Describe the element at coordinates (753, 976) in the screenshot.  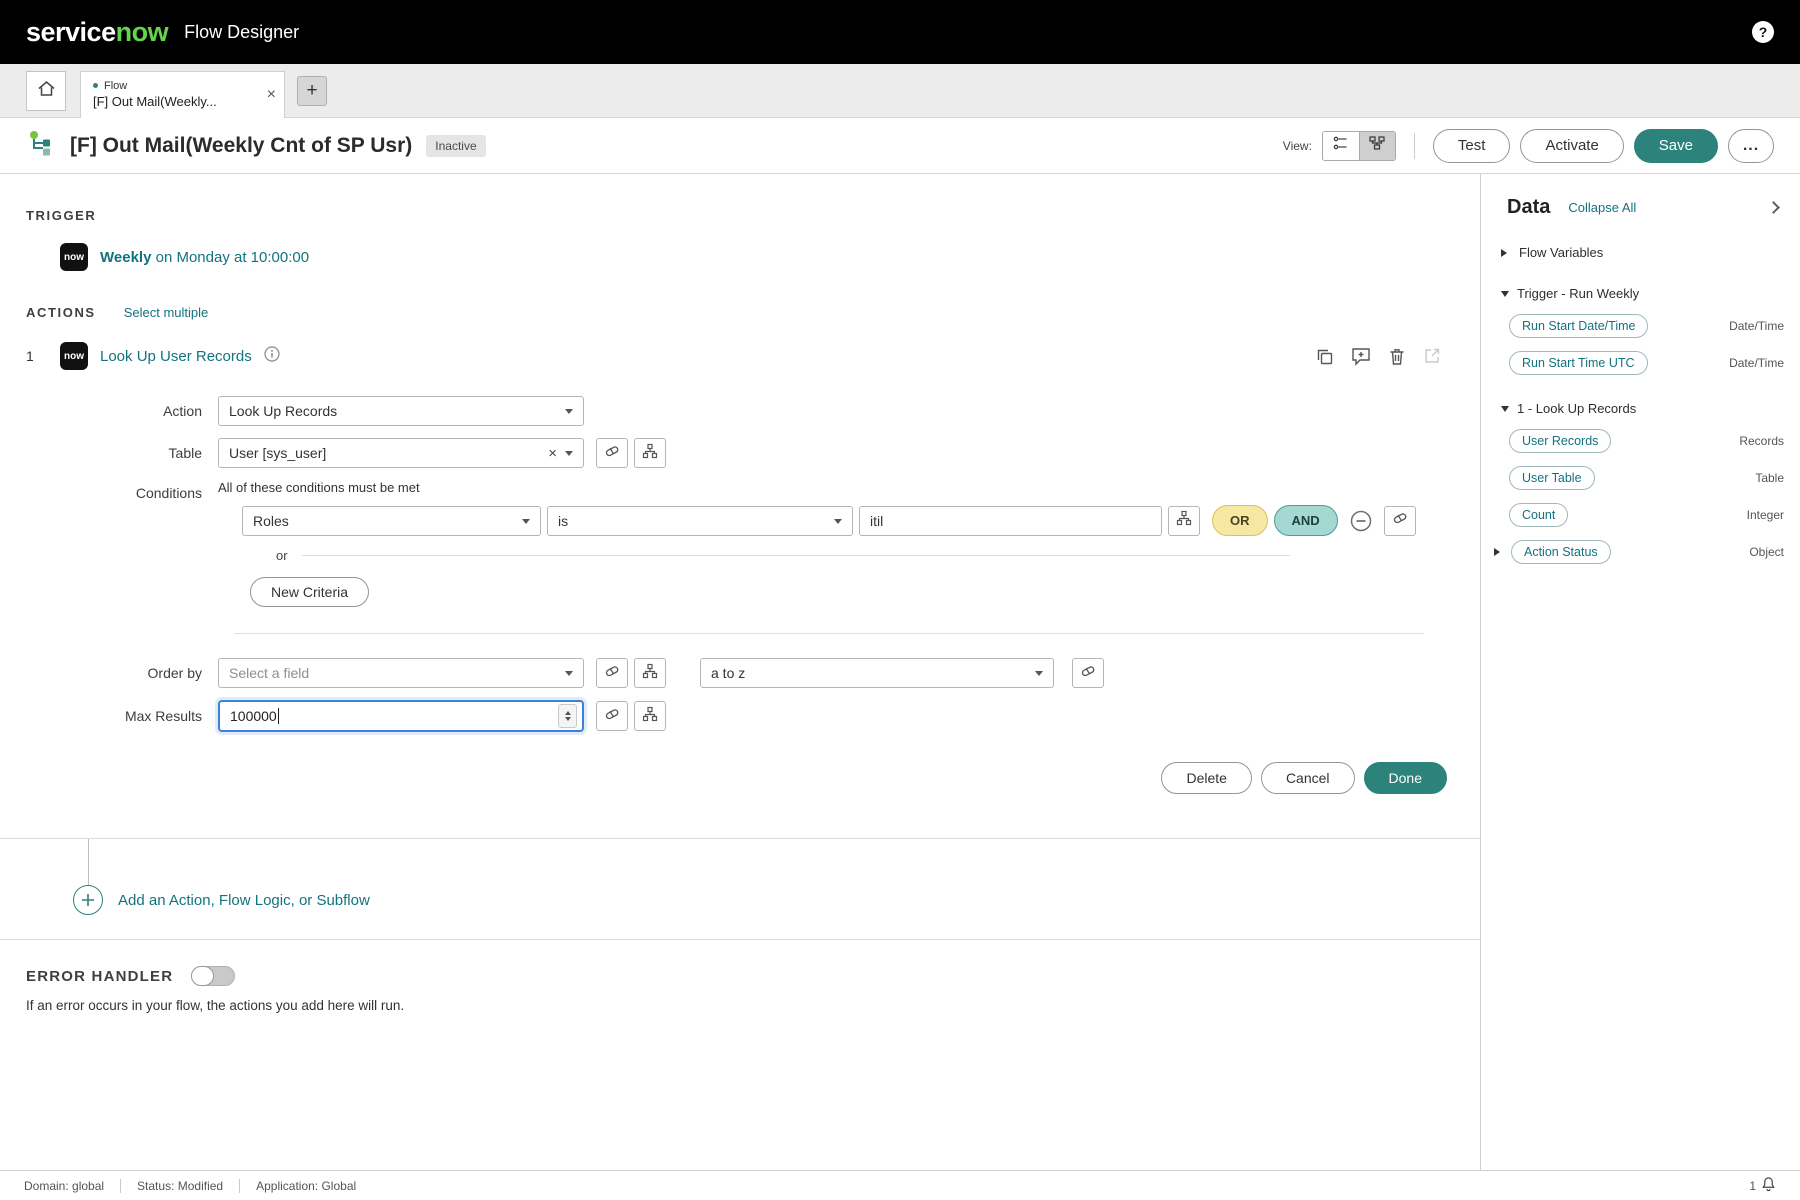
I see `error-handler-header: ERROR HANDLER` at that location.